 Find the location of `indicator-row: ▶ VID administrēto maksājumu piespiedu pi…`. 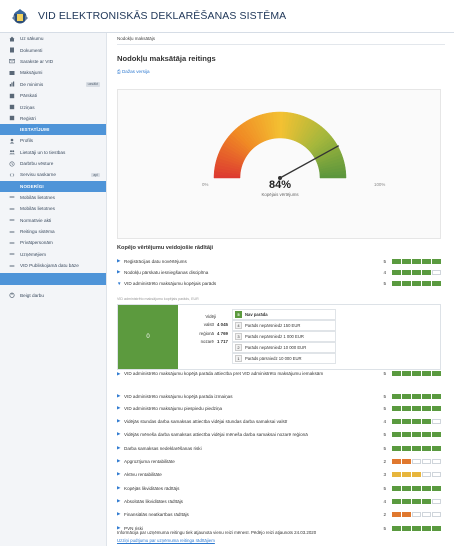

indicator-row: ▶ VID administrēto maksājumu piespiedu pi… is located at coordinates (279, 408).